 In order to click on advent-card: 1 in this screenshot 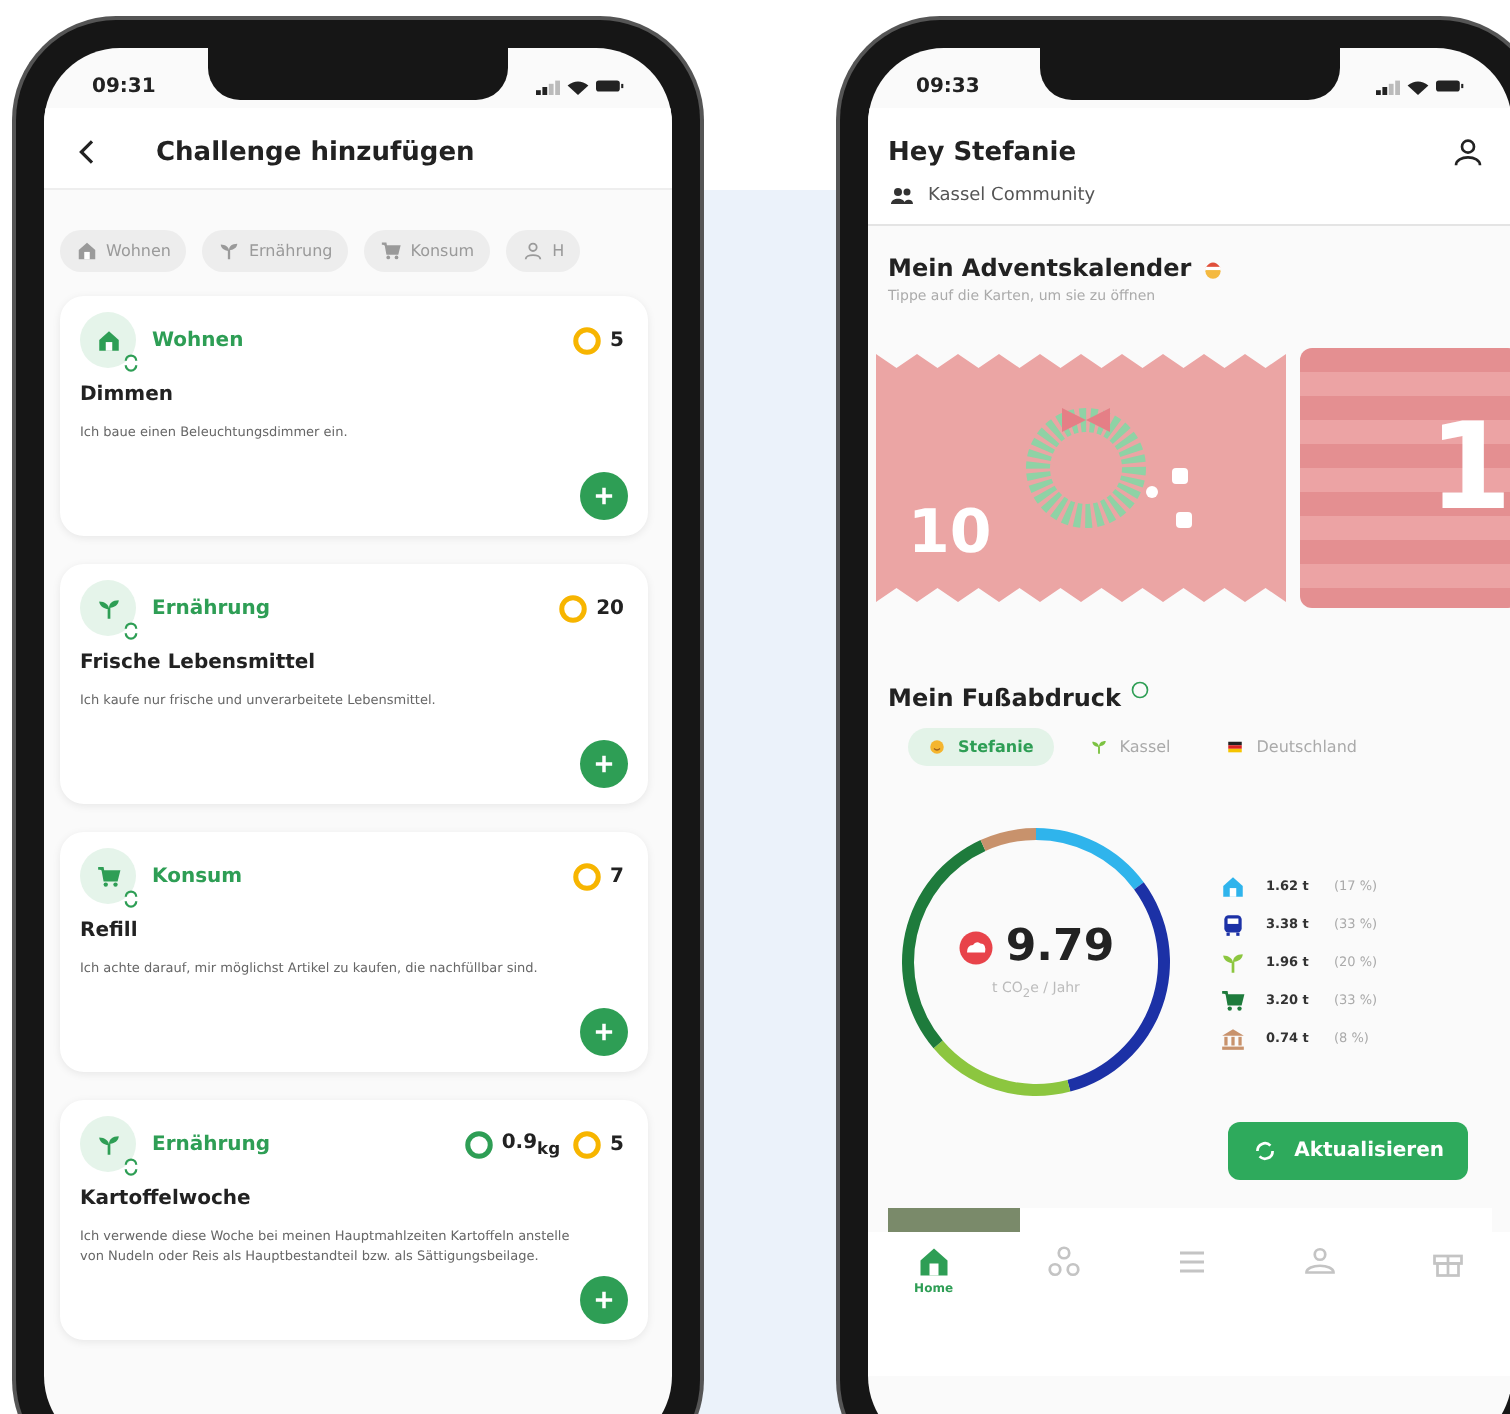, I will do `click(1405, 478)`.